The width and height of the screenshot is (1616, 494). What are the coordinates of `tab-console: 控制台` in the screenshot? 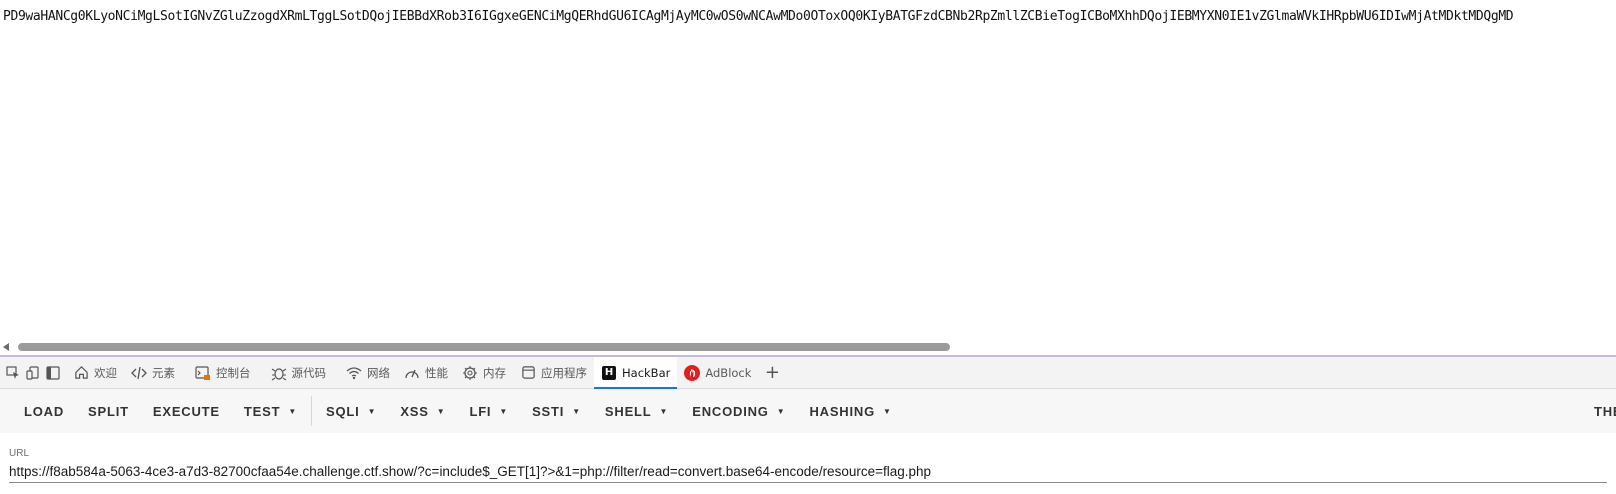 It's located at (223, 373).